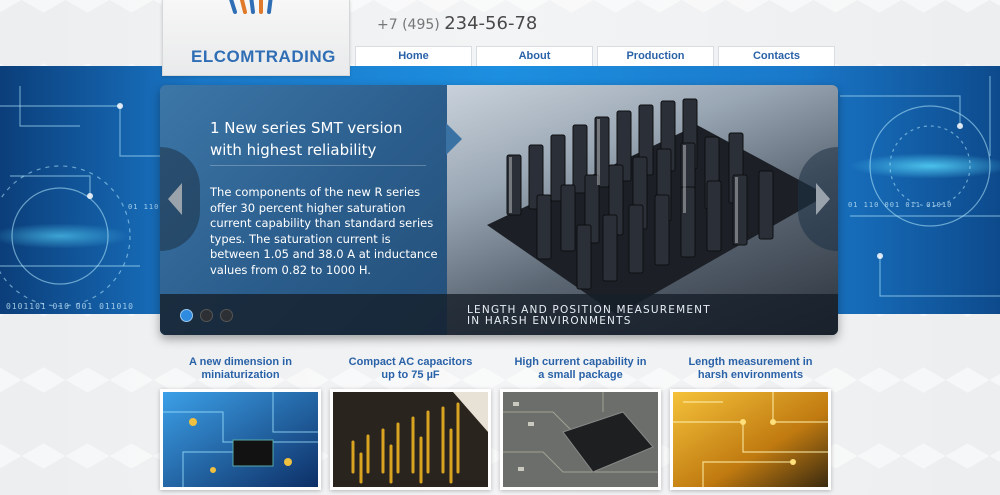 The height and width of the screenshot is (495, 1000). I want to click on feature-title-line1: A new dimension in, so click(240, 362).